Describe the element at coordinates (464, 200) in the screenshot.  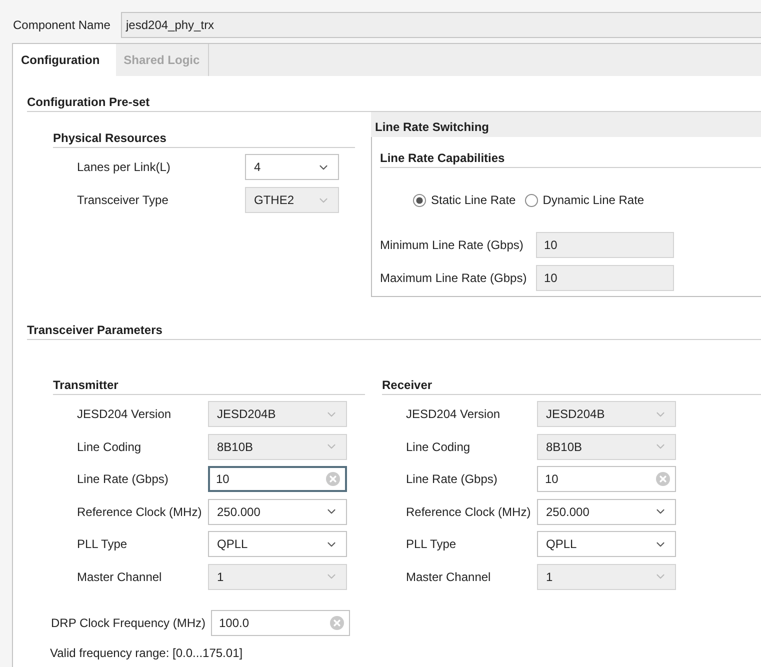
I see `radio-option: Static Line Rate` at that location.